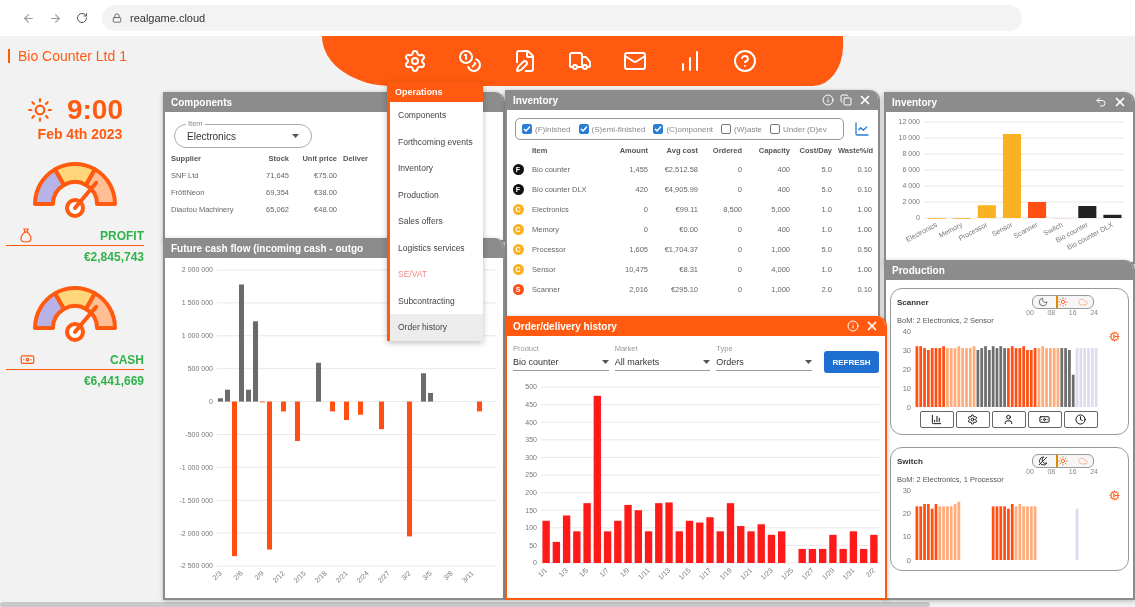  What do you see at coordinates (26, 235) in the screenshot?
I see `money-bag-icon` at bounding box center [26, 235].